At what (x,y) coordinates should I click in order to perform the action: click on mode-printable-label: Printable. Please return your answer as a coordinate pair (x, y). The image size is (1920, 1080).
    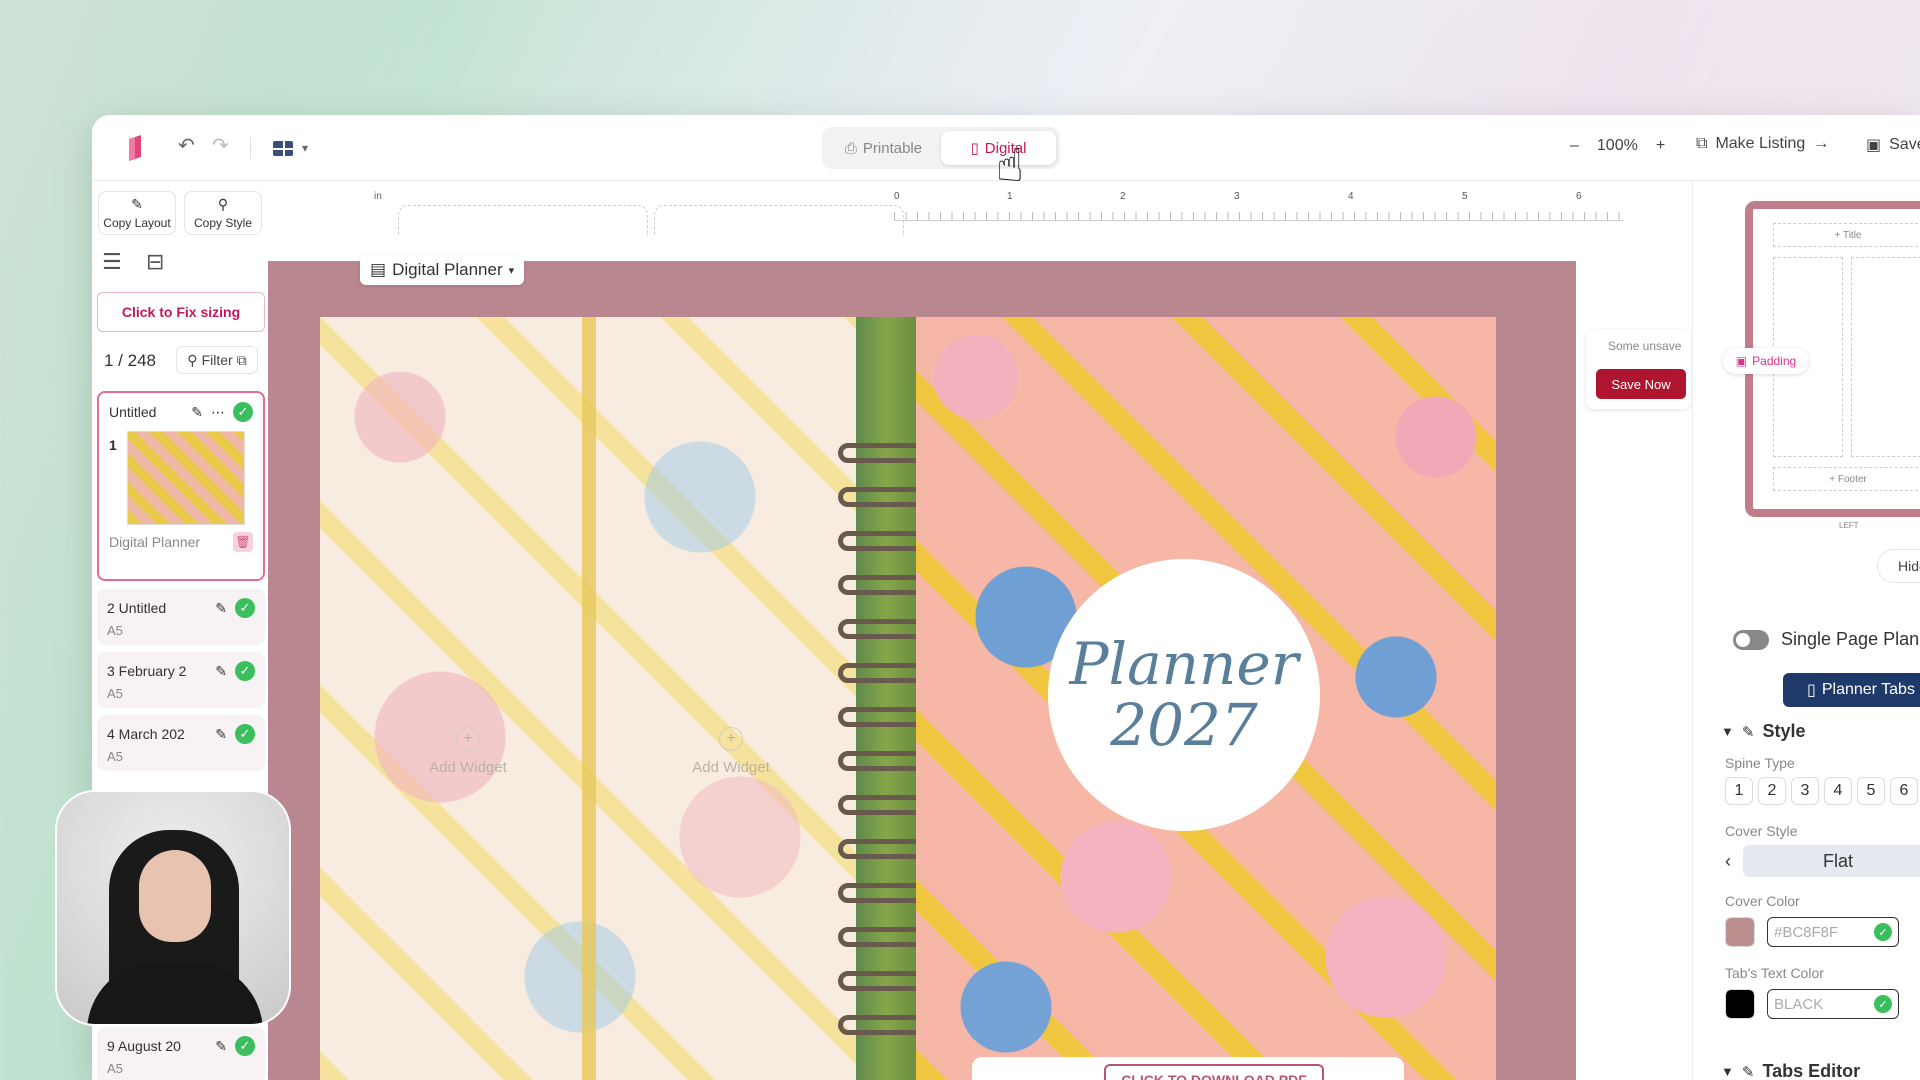
    Looking at the image, I should click on (892, 148).